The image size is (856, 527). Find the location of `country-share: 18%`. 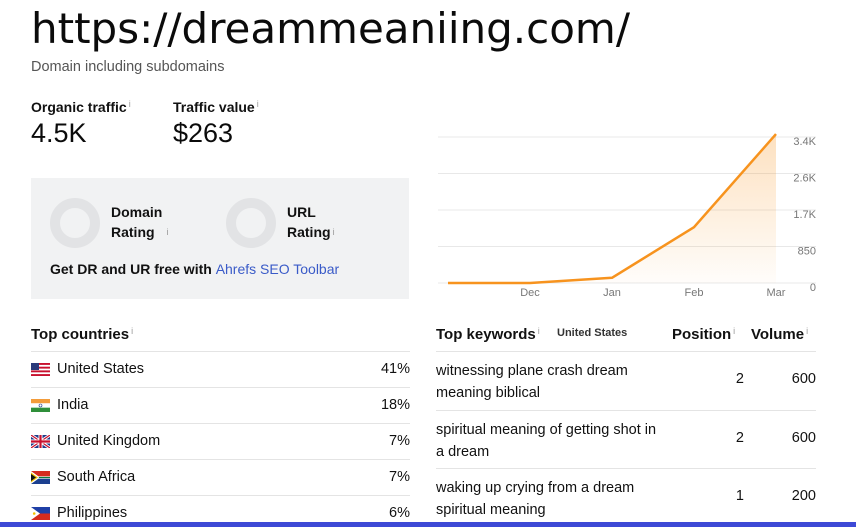

country-share: 18% is located at coordinates (395, 405).